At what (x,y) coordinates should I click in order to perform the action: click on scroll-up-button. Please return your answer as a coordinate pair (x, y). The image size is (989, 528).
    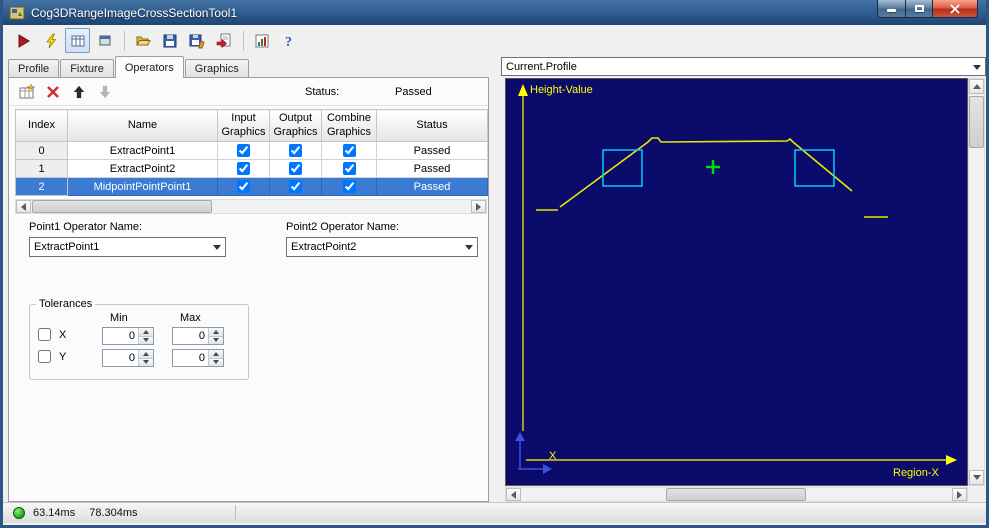
    Looking at the image, I should click on (976, 86).